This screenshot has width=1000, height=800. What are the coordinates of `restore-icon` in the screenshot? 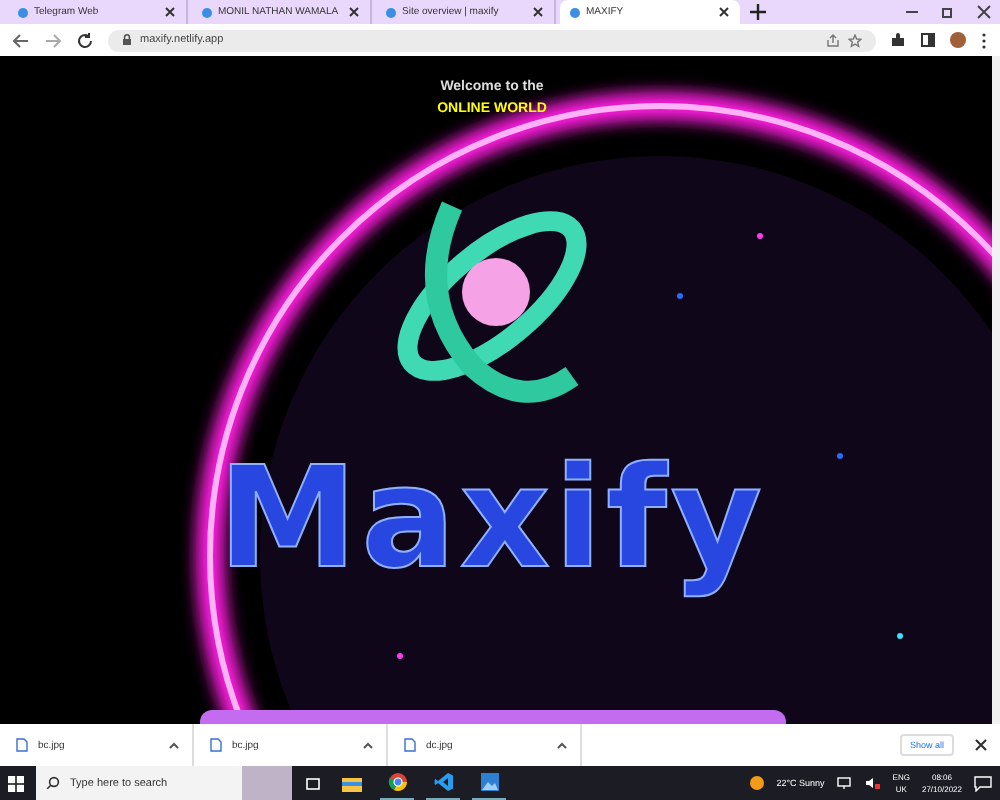 It's located at (948, 12).